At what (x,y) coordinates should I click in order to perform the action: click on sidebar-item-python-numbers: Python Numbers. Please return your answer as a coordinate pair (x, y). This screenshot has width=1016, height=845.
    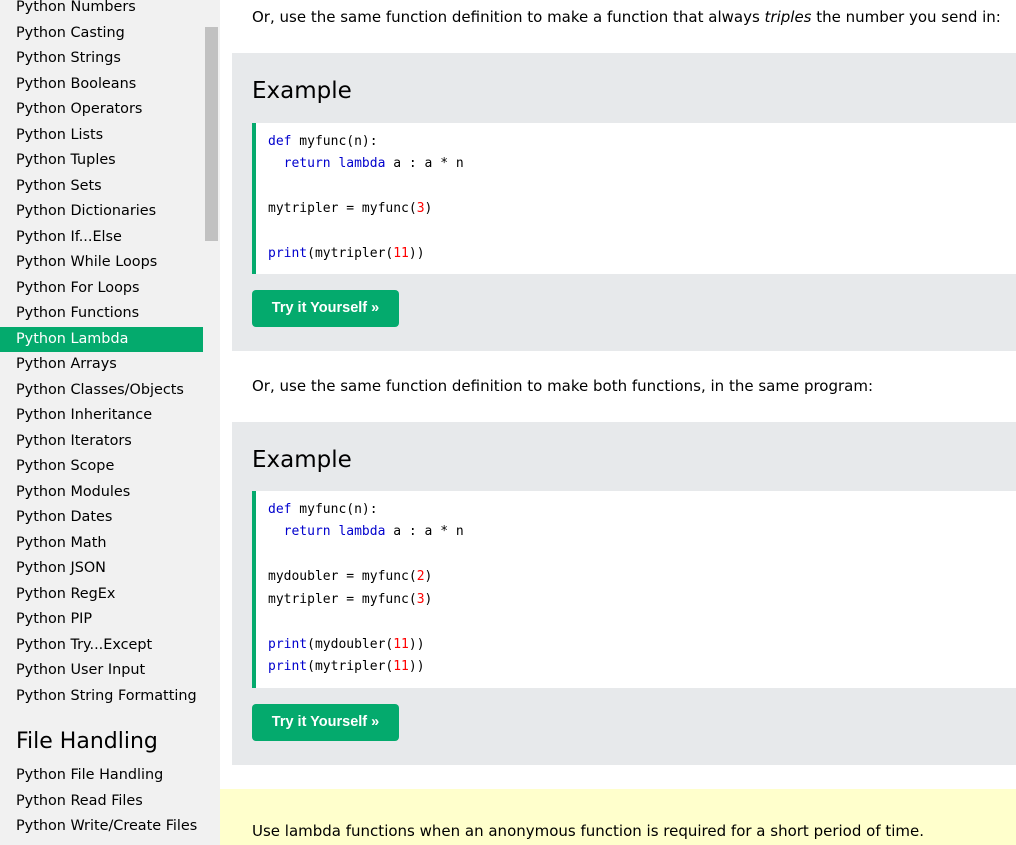
    Looking at the image, I should click on (101, 10).